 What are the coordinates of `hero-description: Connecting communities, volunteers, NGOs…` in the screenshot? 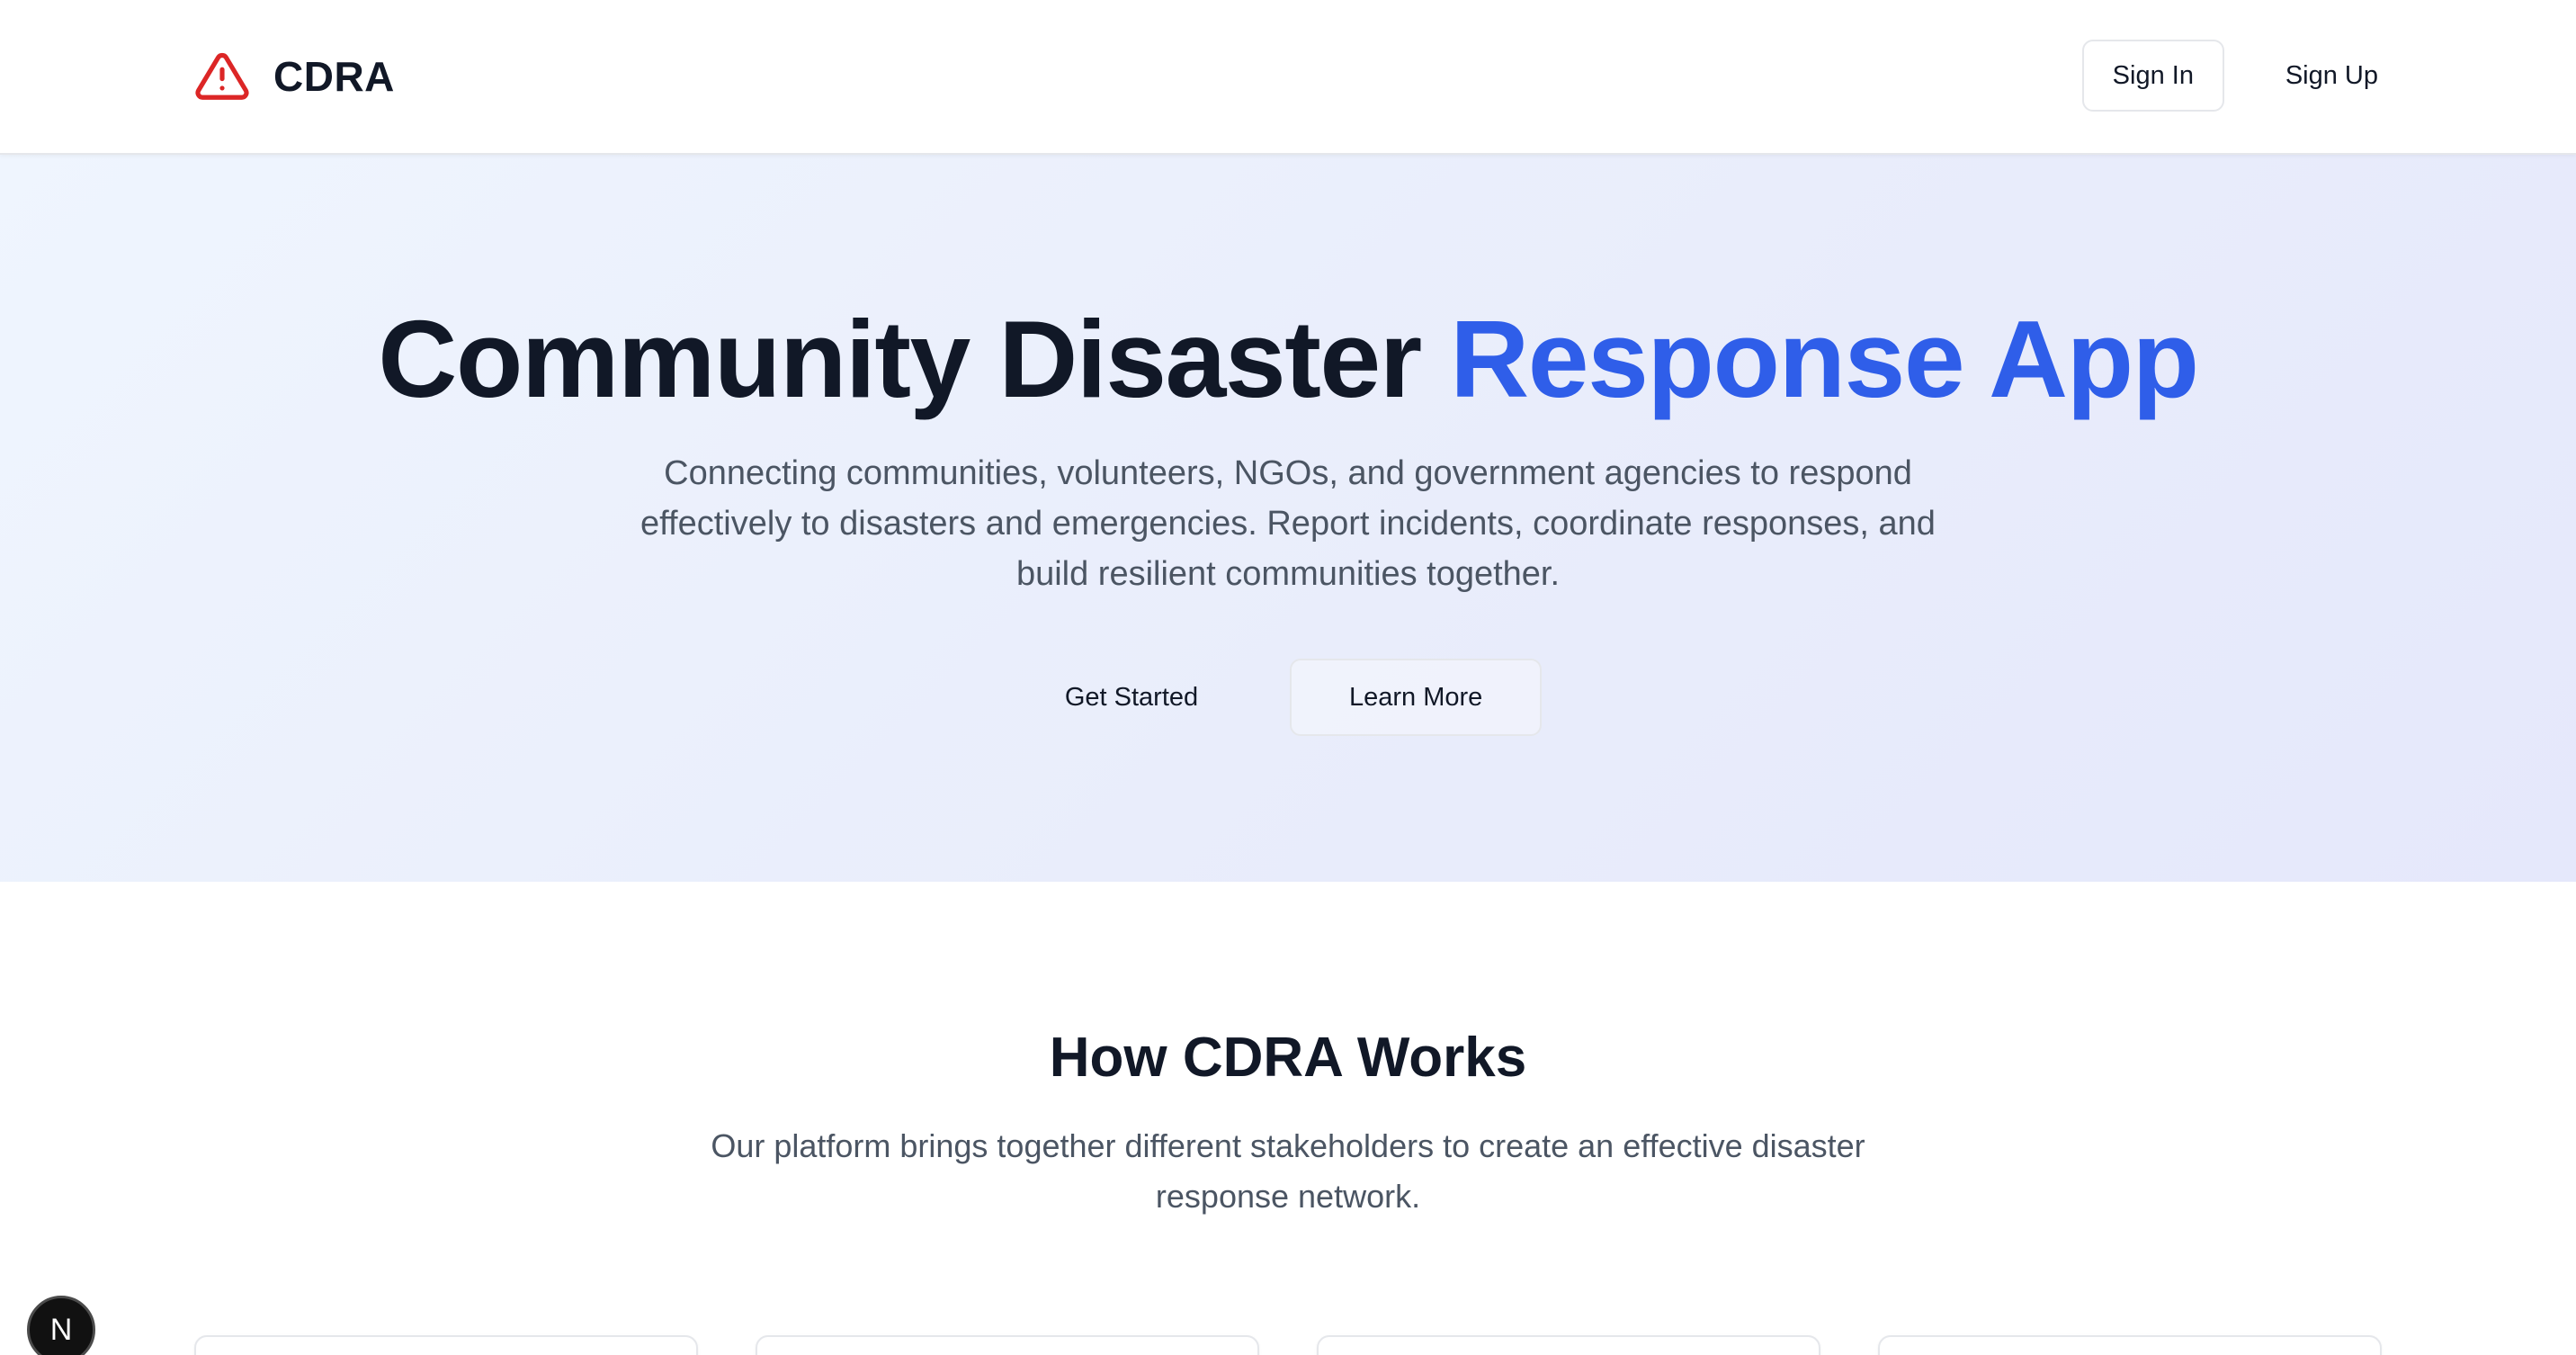 It's located at (1288, 523).